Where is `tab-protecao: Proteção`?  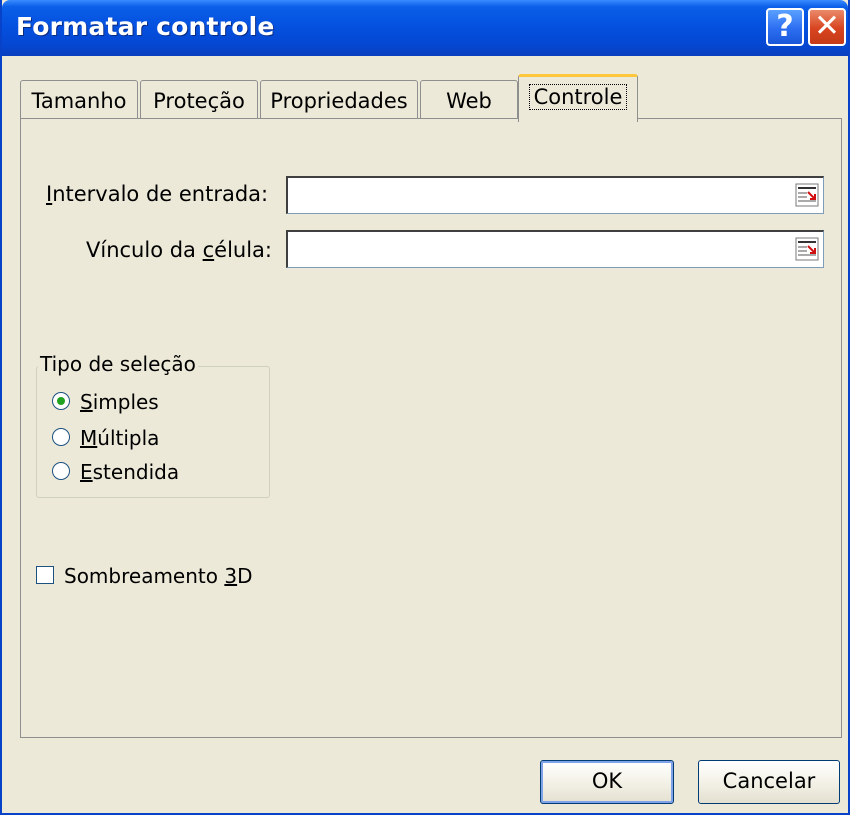 tab-protecao: Proteção is located at coordinates (199, 100).